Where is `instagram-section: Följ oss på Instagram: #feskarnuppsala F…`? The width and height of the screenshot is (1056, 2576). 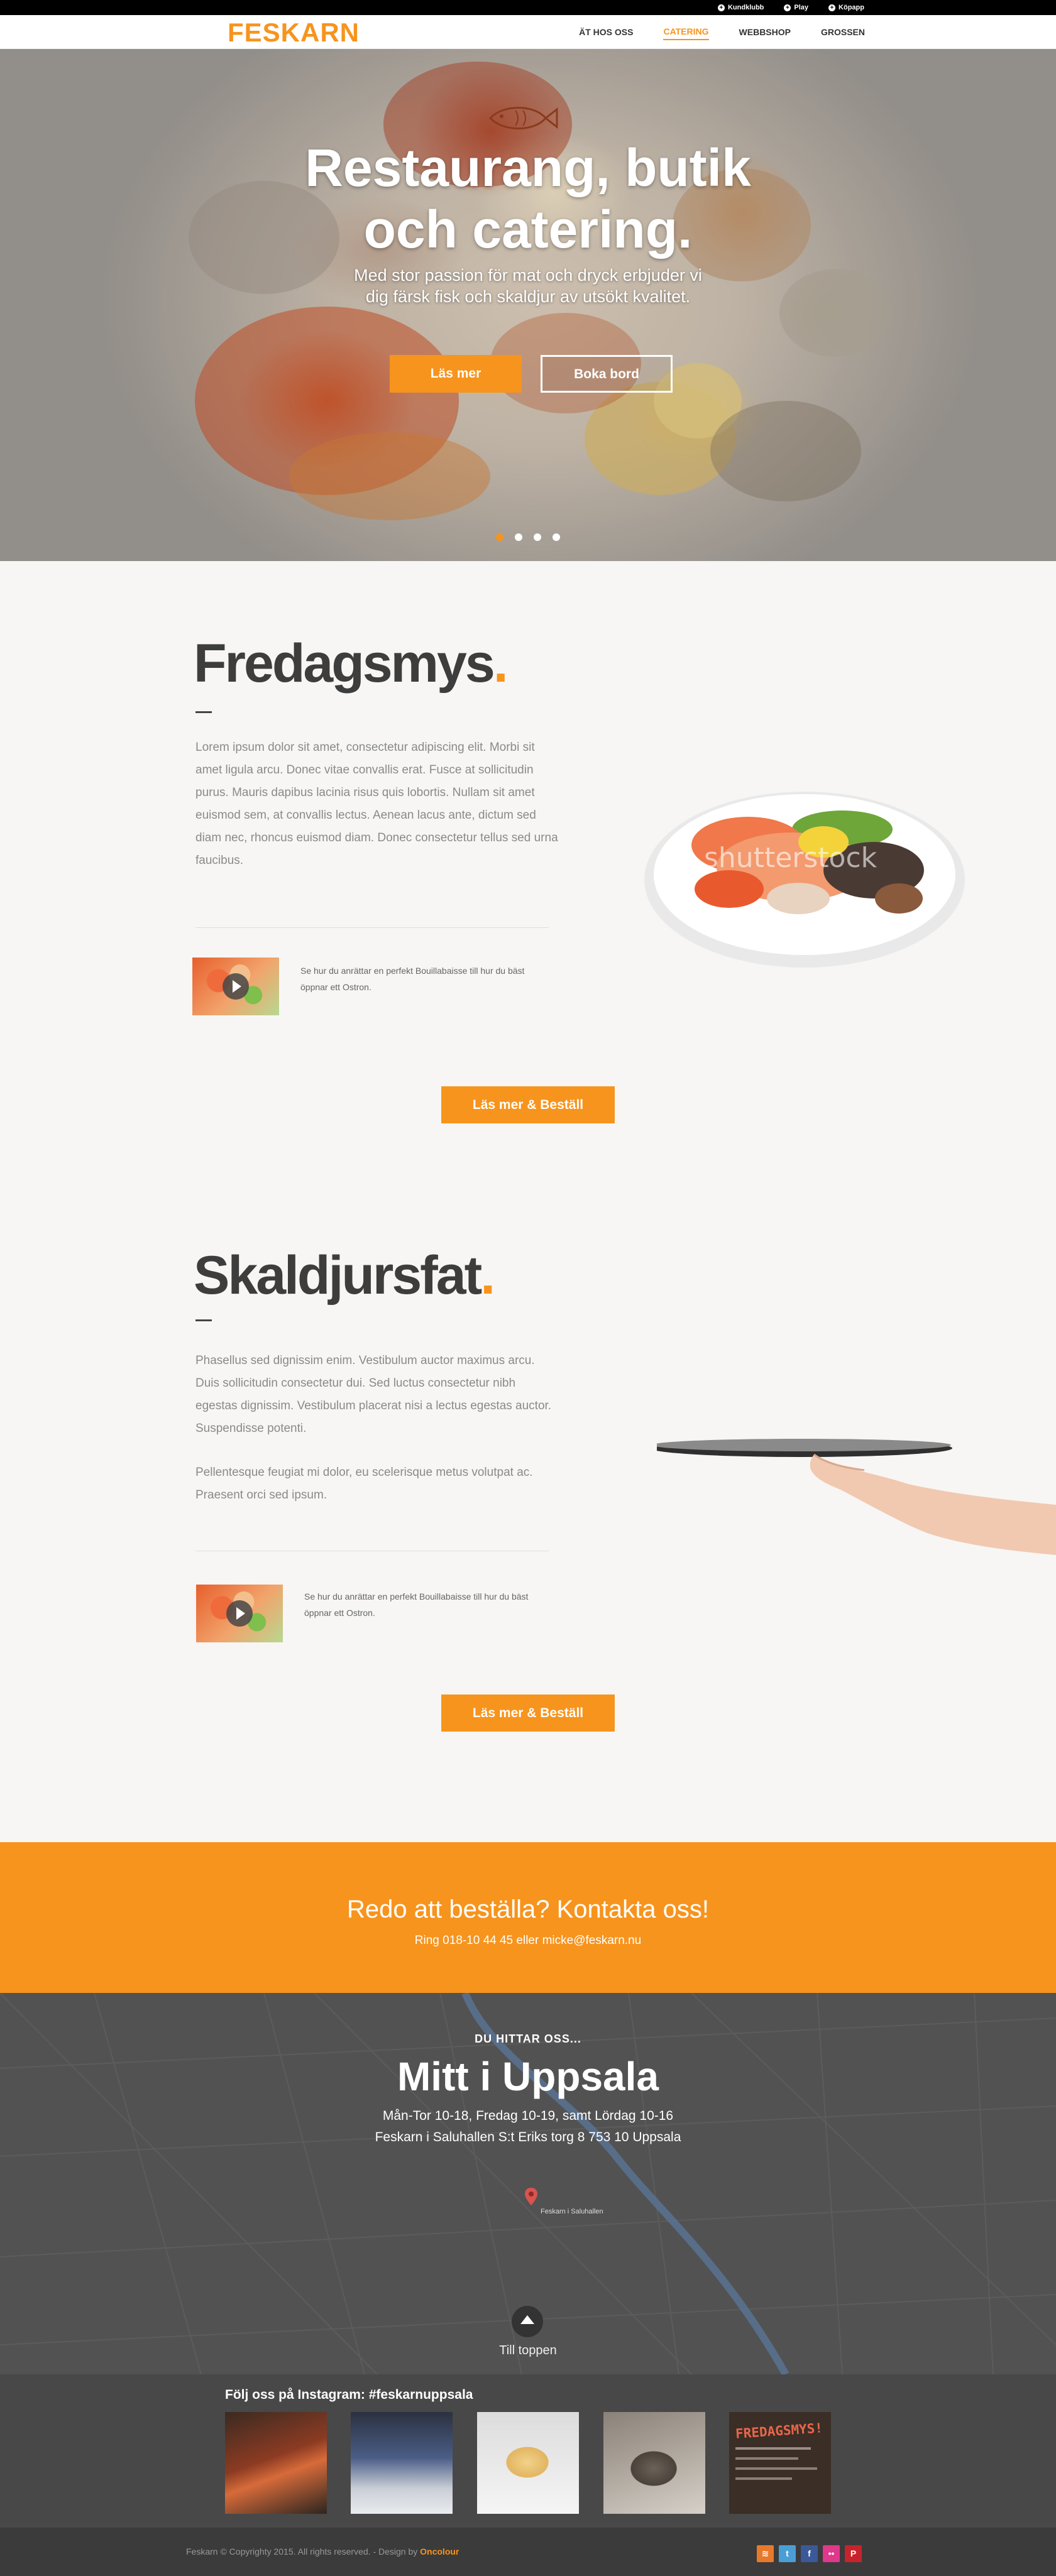
instagram-section: Följ oss på Instagram: #feskarnuppsala F… is located at coordinates (528, 2451).